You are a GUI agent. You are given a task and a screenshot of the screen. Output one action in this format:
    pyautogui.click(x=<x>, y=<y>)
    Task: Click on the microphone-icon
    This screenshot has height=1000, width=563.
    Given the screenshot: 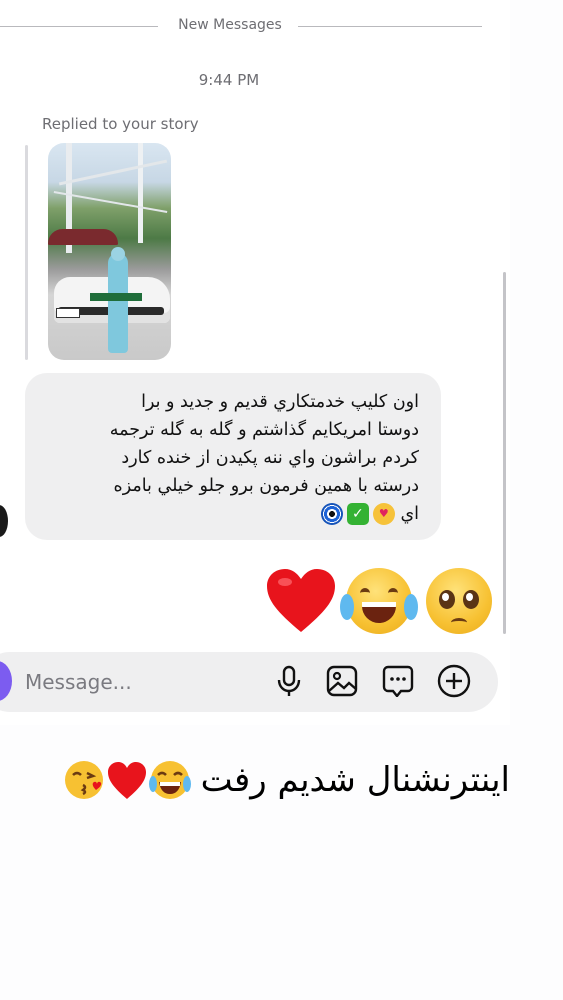 What is the action you would take?
    pyautogui.click(x=289, y=681)
    